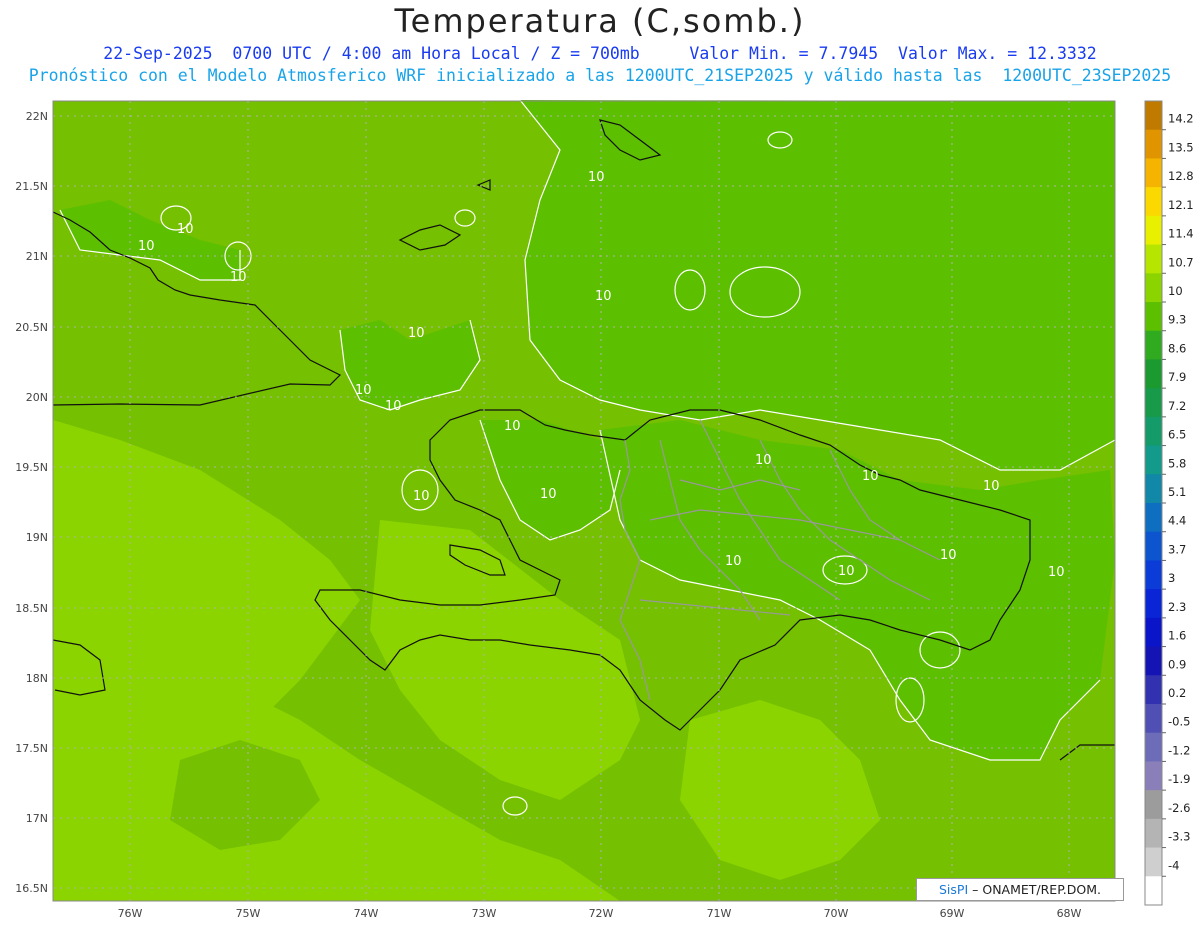  I want to click on colorbar-level-label: 12.1, so click(1181, 205).